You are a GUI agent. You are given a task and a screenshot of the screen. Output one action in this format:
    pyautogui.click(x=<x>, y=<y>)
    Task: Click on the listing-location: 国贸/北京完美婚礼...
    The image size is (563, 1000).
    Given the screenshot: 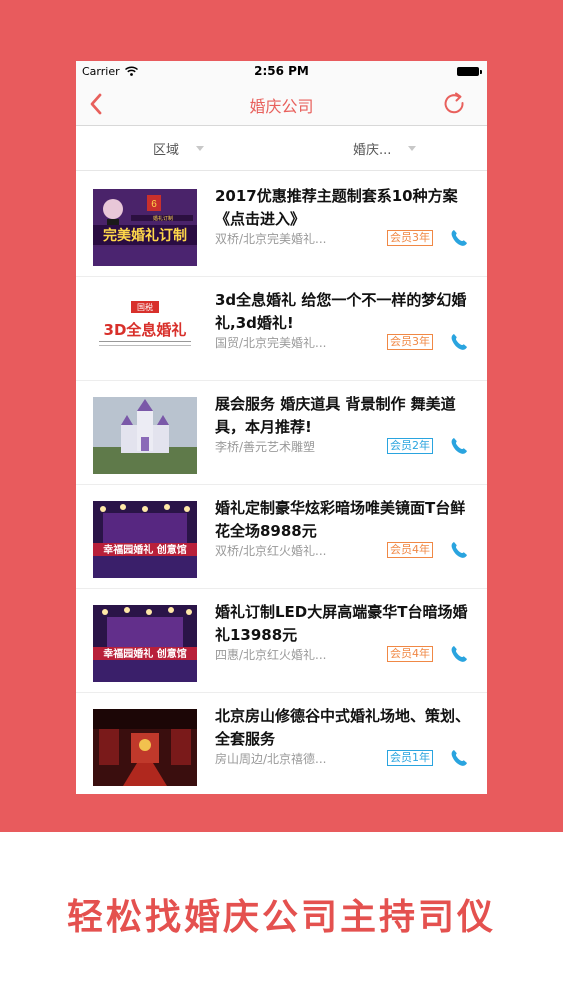 What is the action you would take?
    pyautogui.click(x=271, y=343)
    